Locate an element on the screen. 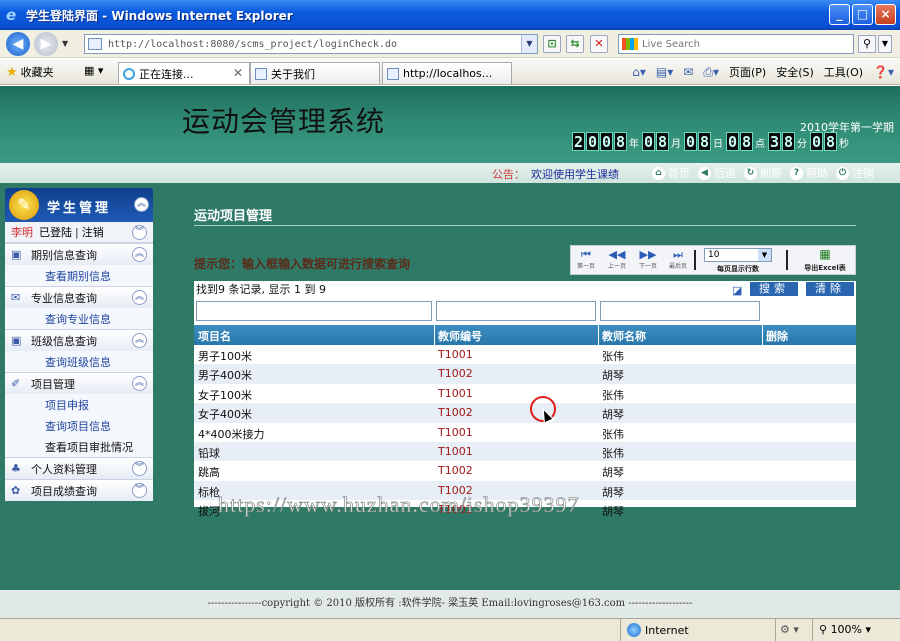 The width and height of the screenshot is (900, 641). open-folder-icon: ◪ is located at coordinates (740, 289).